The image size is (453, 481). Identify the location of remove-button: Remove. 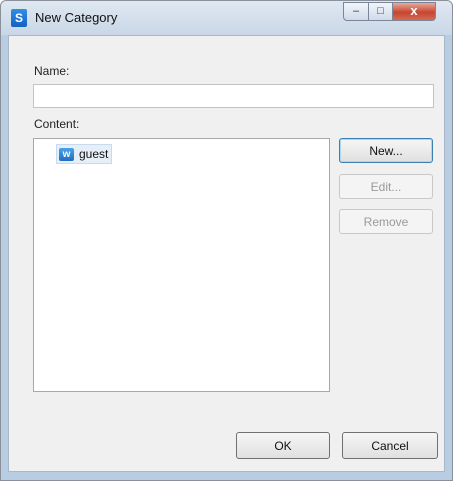
(386, 221).